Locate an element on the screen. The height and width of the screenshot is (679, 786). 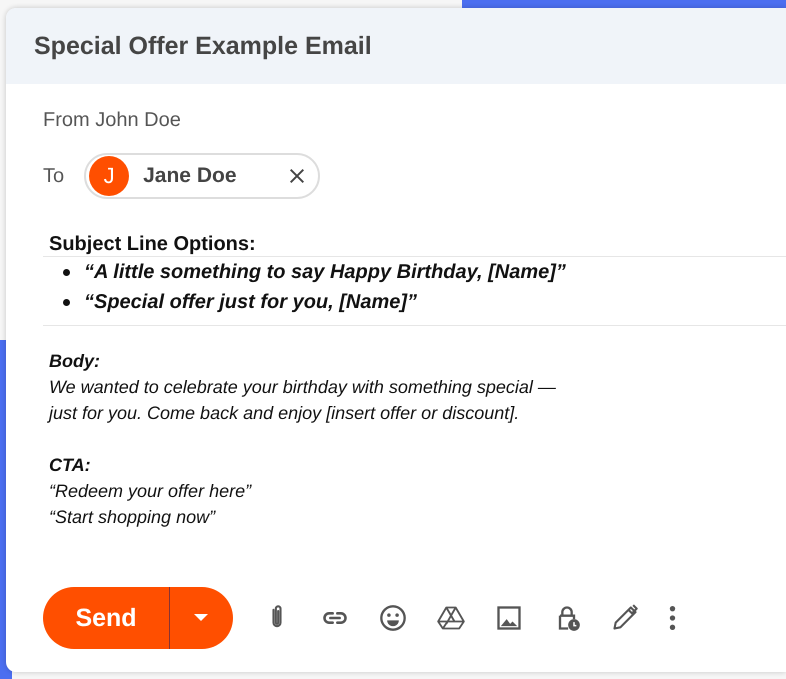
image-icon is located at coordinates (509, 618).